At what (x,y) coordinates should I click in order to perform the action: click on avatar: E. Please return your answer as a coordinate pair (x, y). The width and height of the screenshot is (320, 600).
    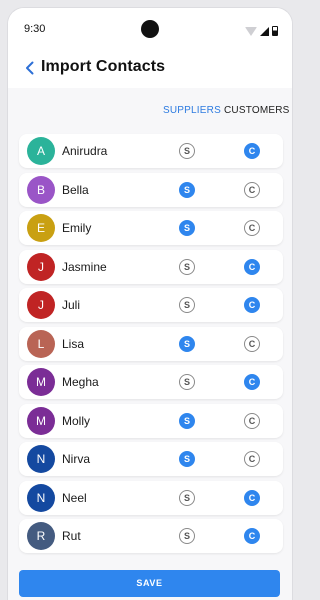
    Looking at the image, I should click on (41, 228).